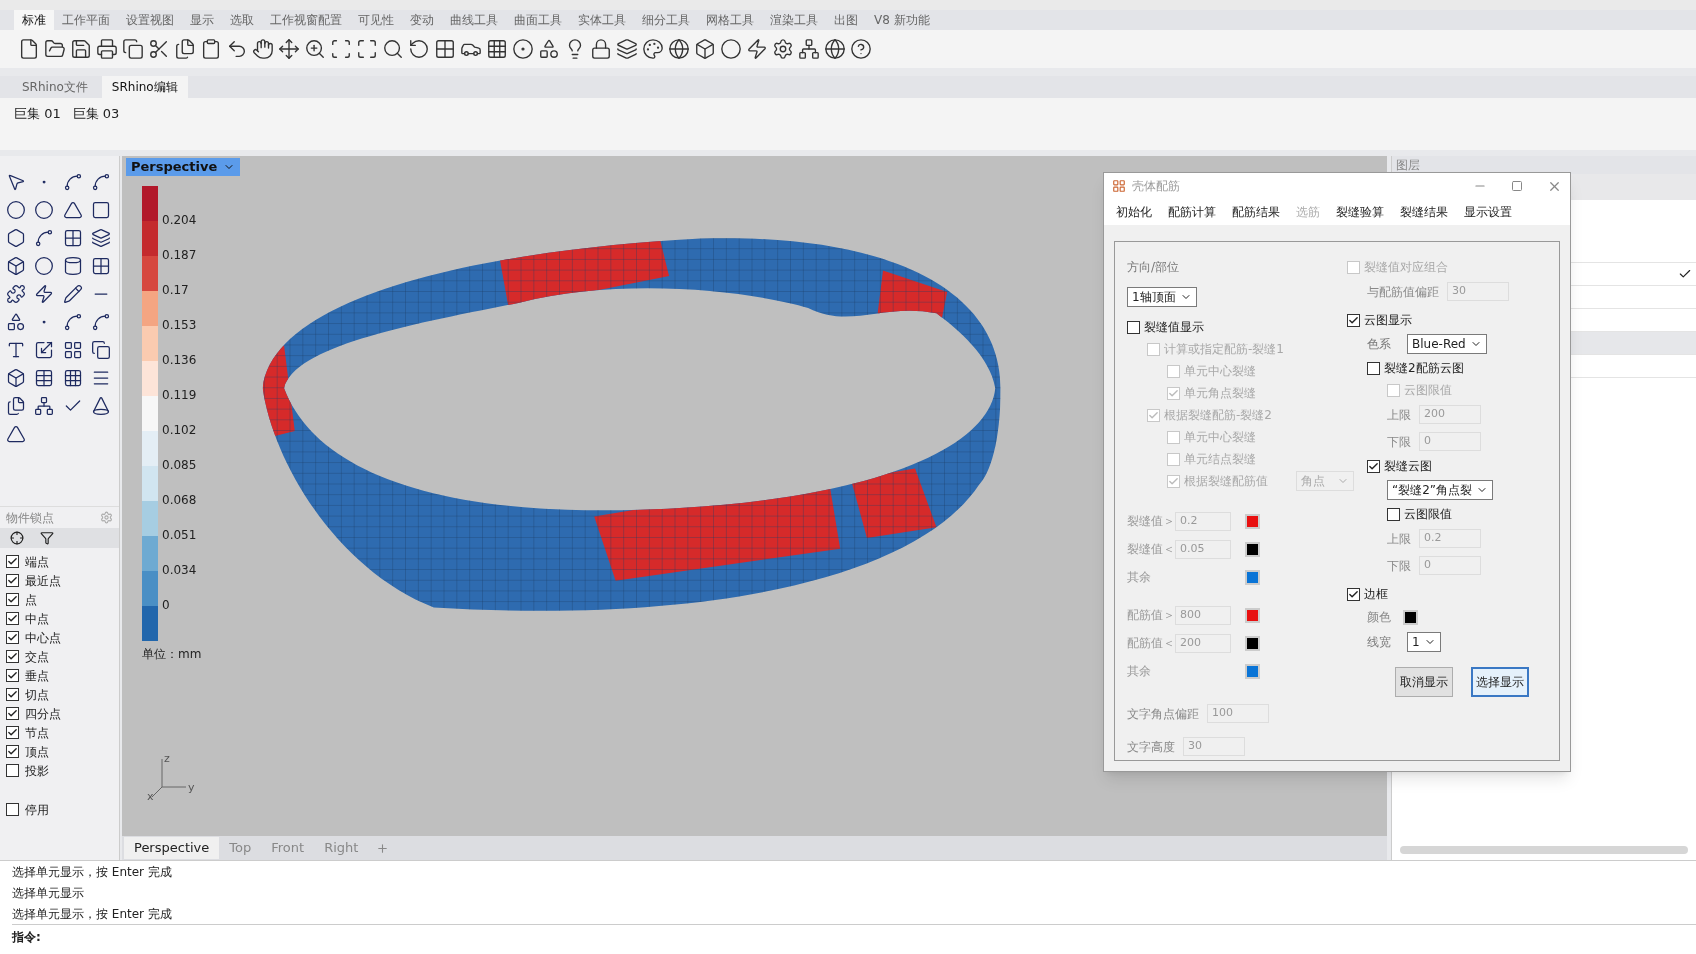 The width and height of the screenshot is (1696, 954). I want to click on lightning-icon, so click(757, 49).